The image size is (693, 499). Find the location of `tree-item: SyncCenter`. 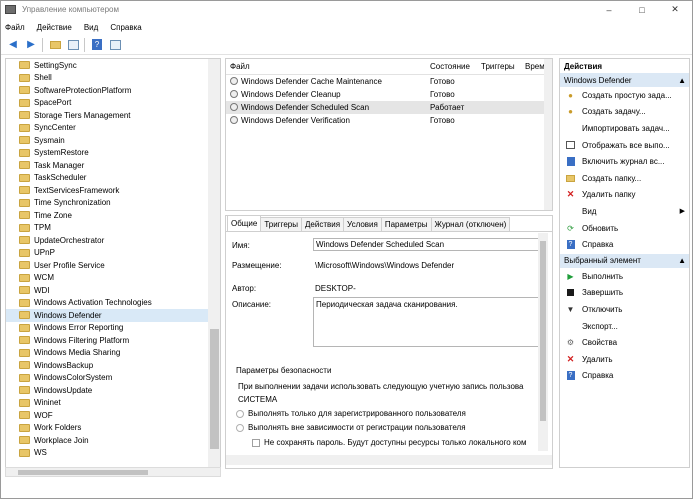

tree-item: SyncCenter is located at coordinates (113, 128).